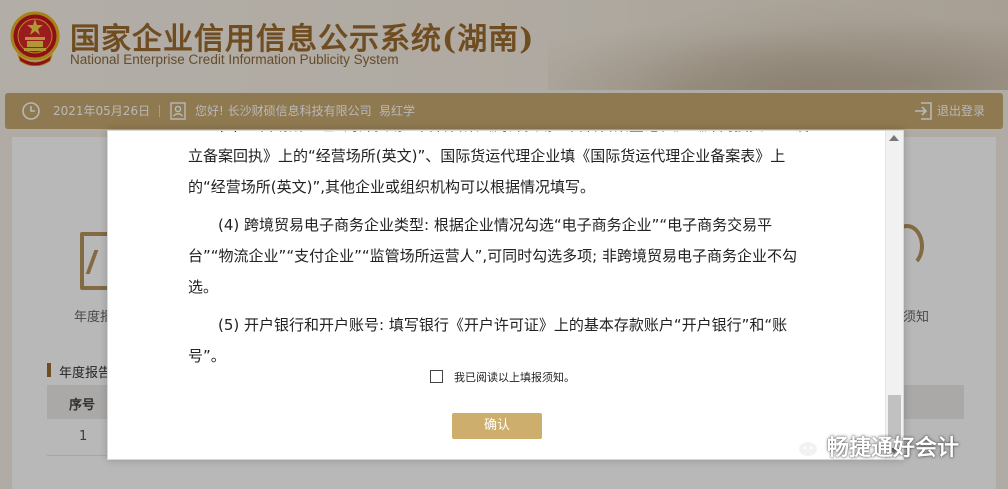 This screenshot has width=1008, height=489. Describe the element at coordinates (514, 377) in the screenshot. I see `agree-label: 我已阅读以上填报须知。` at that location.